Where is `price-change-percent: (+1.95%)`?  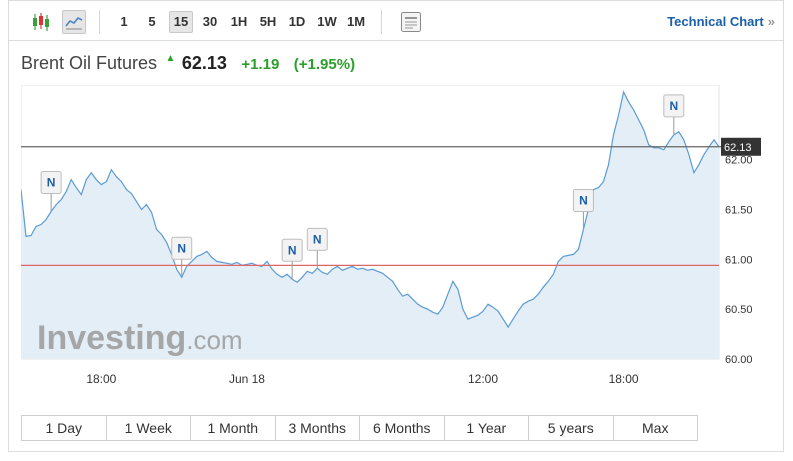
price-change-percent: (+1.95%) is located at coordinates (324, 64).